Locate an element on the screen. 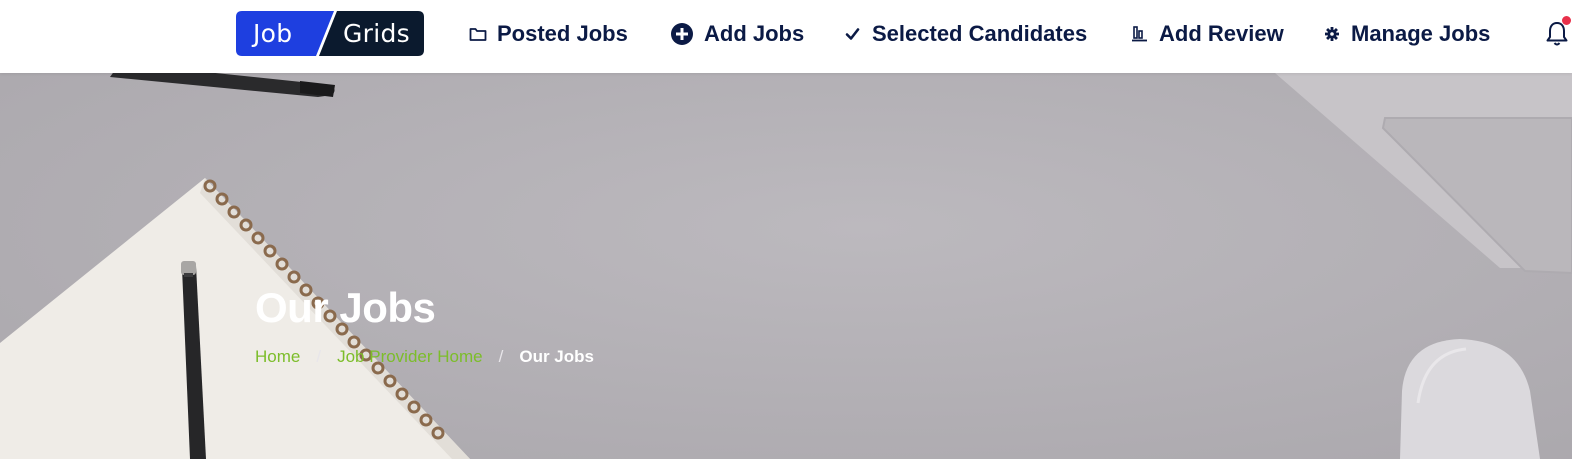  mouse-image is located at coordinates (1470, 399).